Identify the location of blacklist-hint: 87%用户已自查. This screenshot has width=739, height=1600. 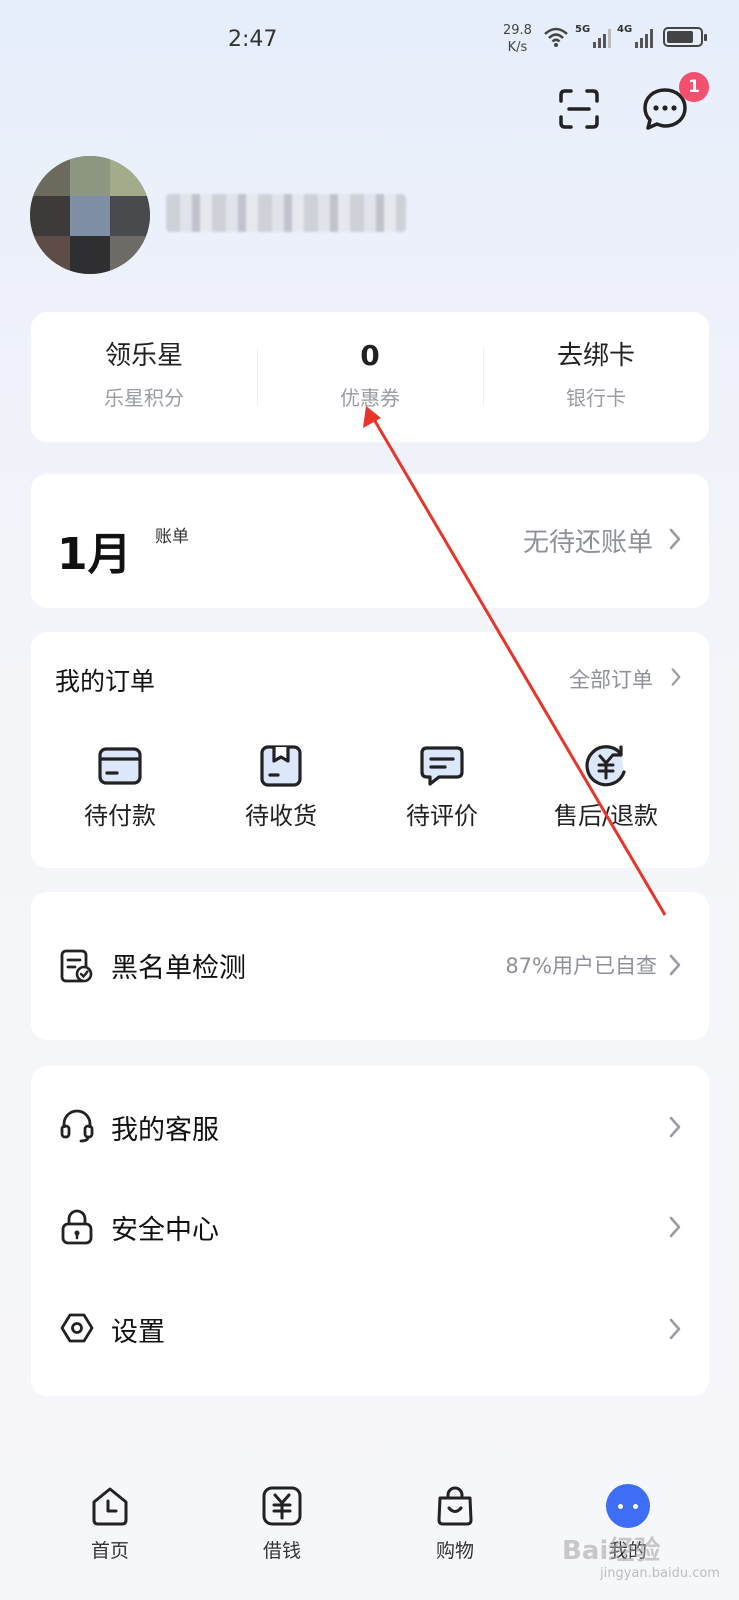
(581, 966).